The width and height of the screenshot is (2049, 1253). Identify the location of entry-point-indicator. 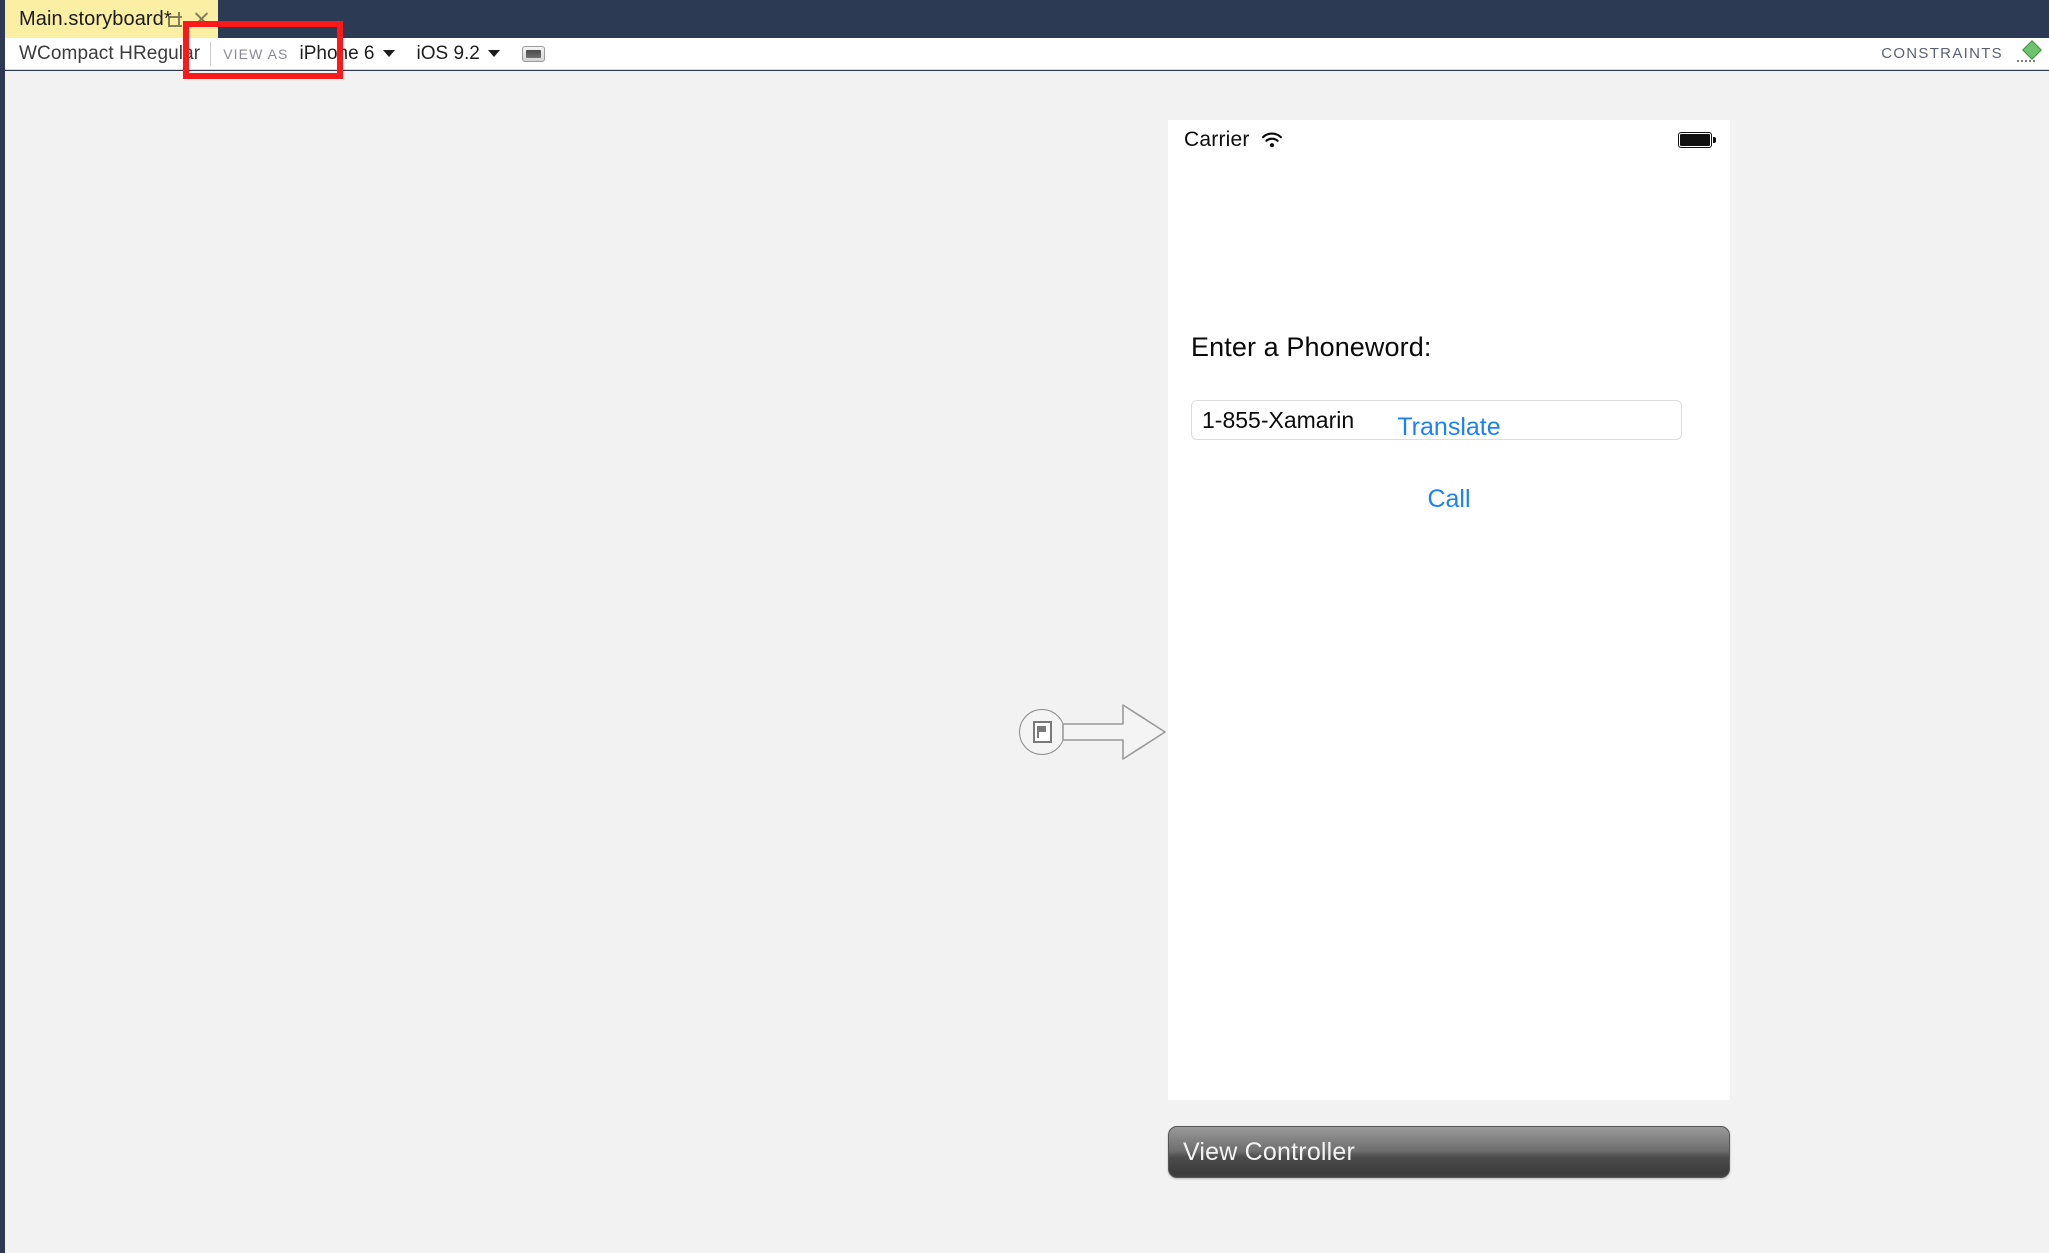
(1094, 732).